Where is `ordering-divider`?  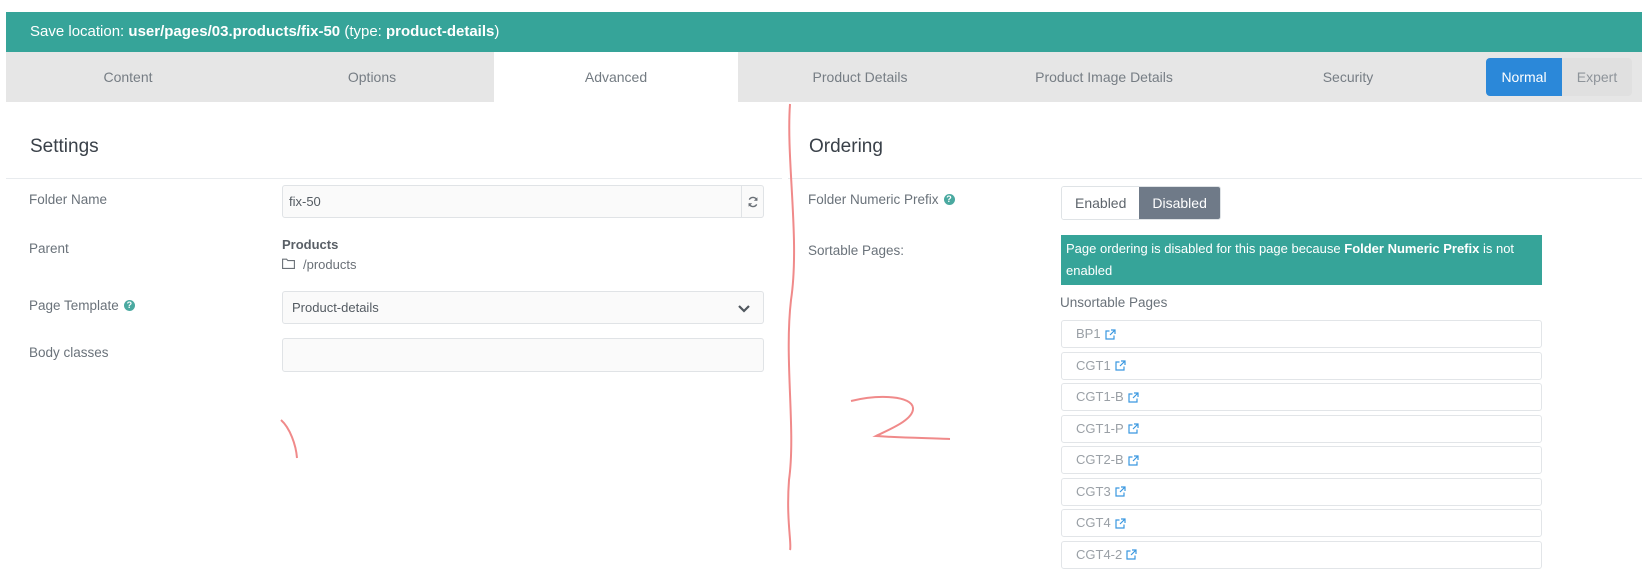
ordering-divider is located at coordinates (1215, 178).